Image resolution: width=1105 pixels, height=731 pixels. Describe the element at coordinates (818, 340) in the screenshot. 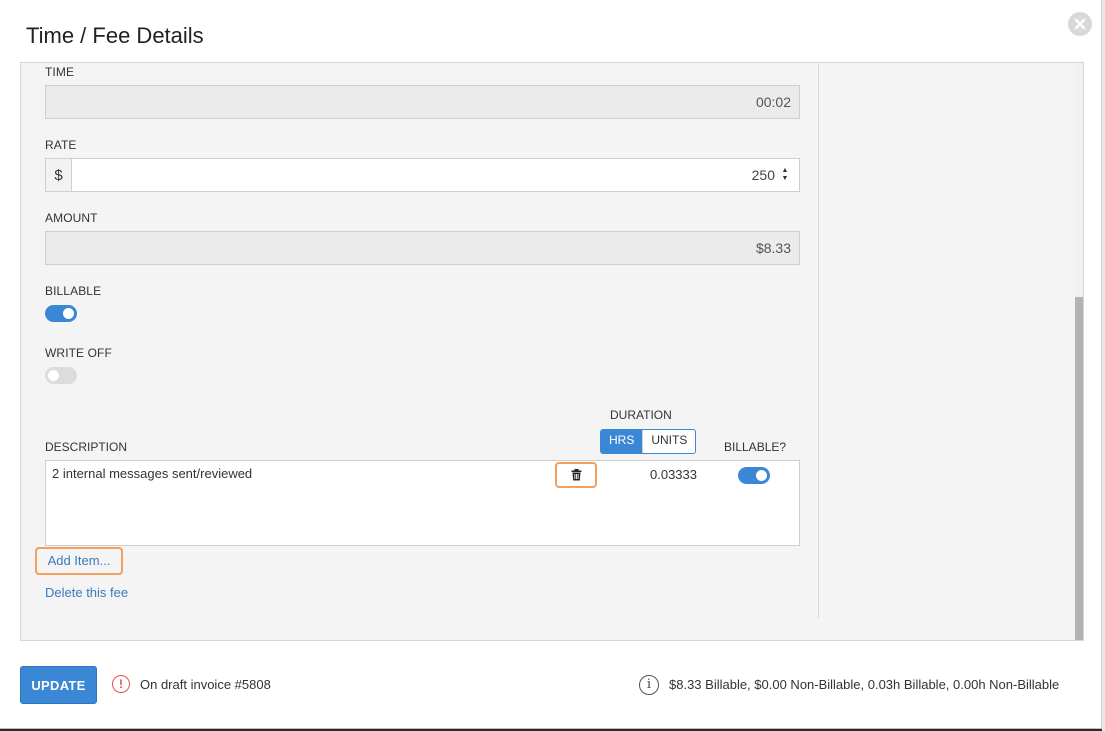

I see `column-divider` at that location.